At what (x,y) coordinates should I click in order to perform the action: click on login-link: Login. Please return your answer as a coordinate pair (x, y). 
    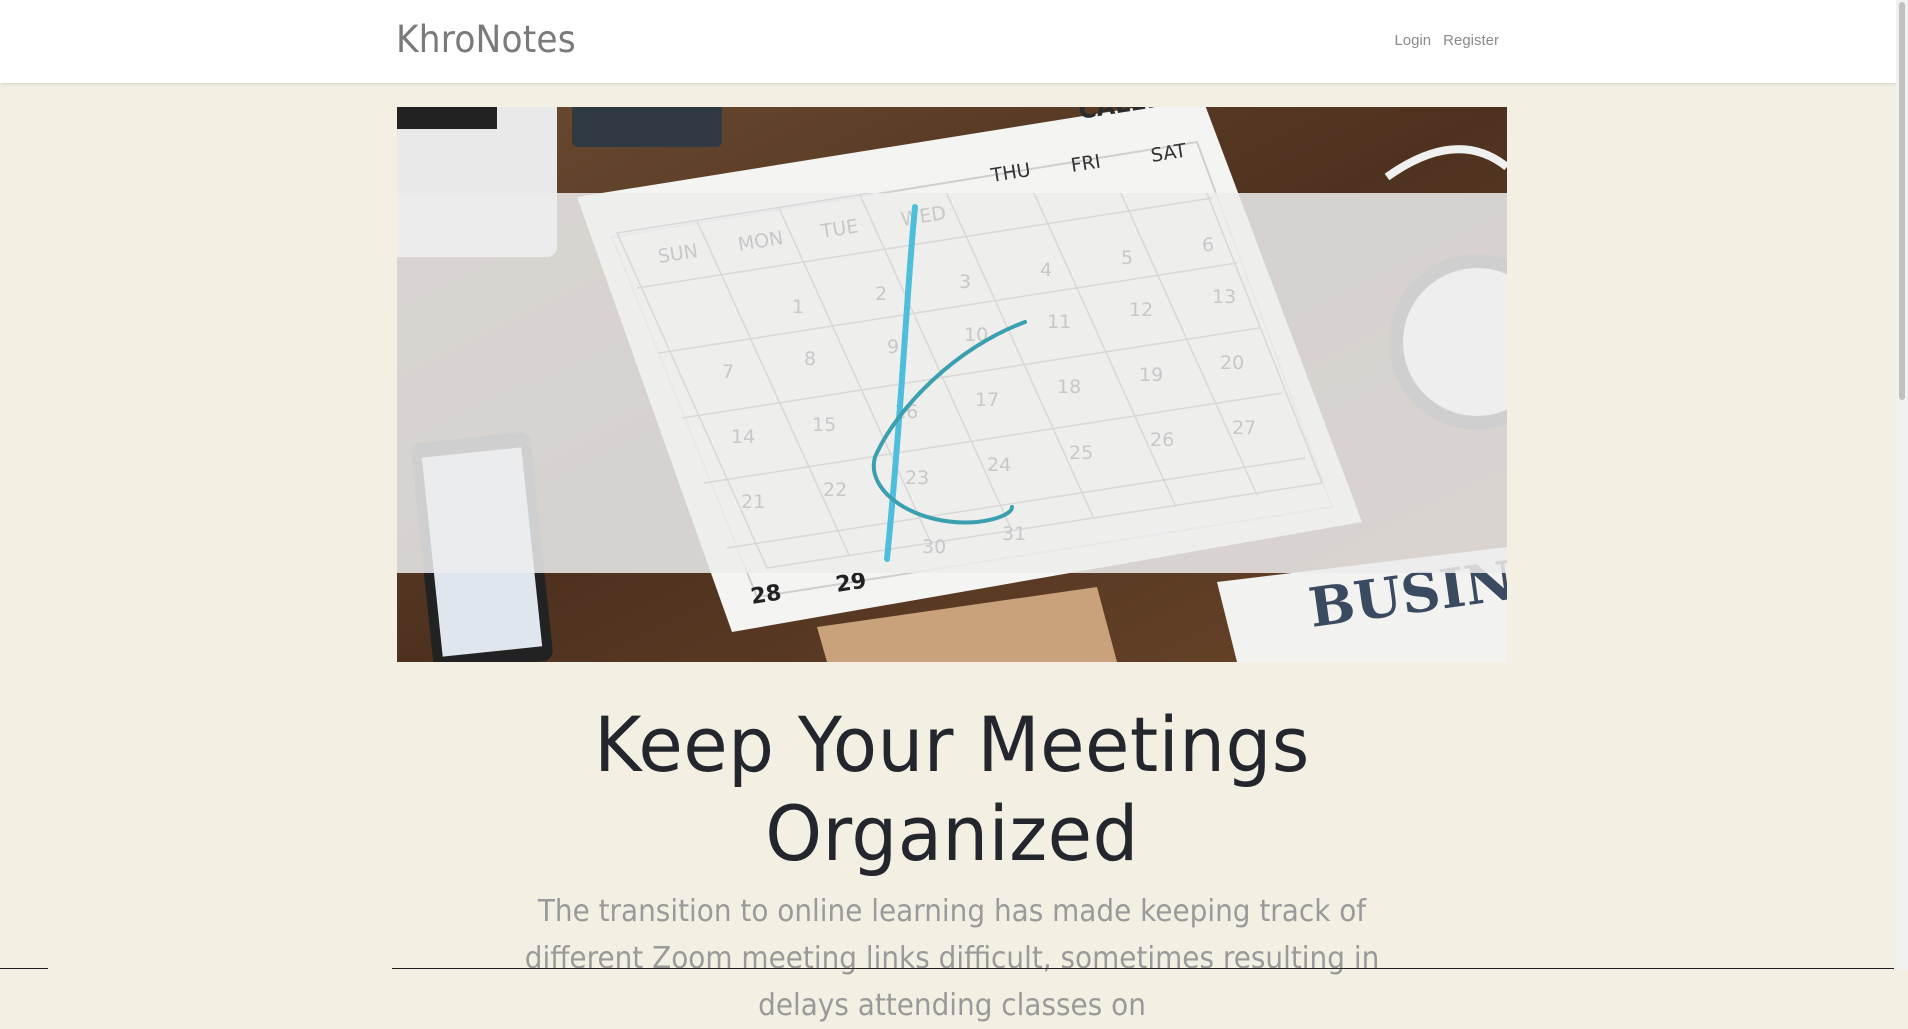
    Looking at the image, I should click on (1412, 40).